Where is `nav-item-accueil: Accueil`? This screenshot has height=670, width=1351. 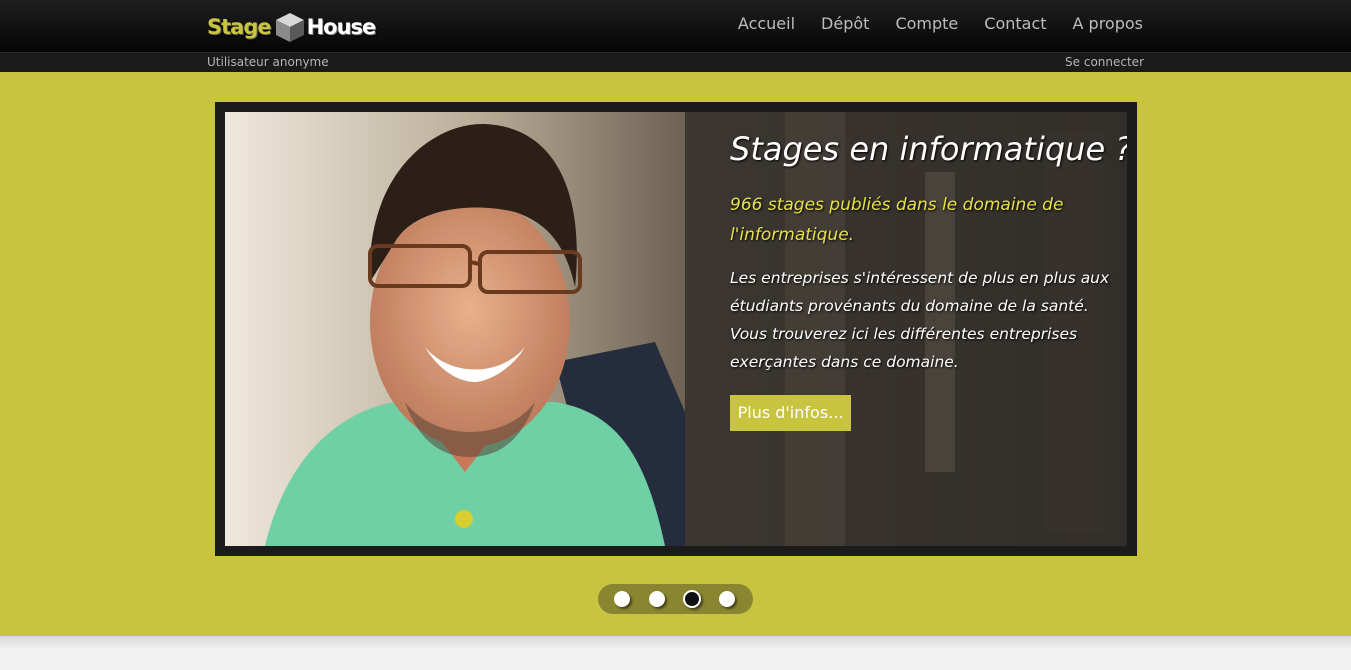
nav-item-accueil: Accueil is located at coordinates (766, 24).